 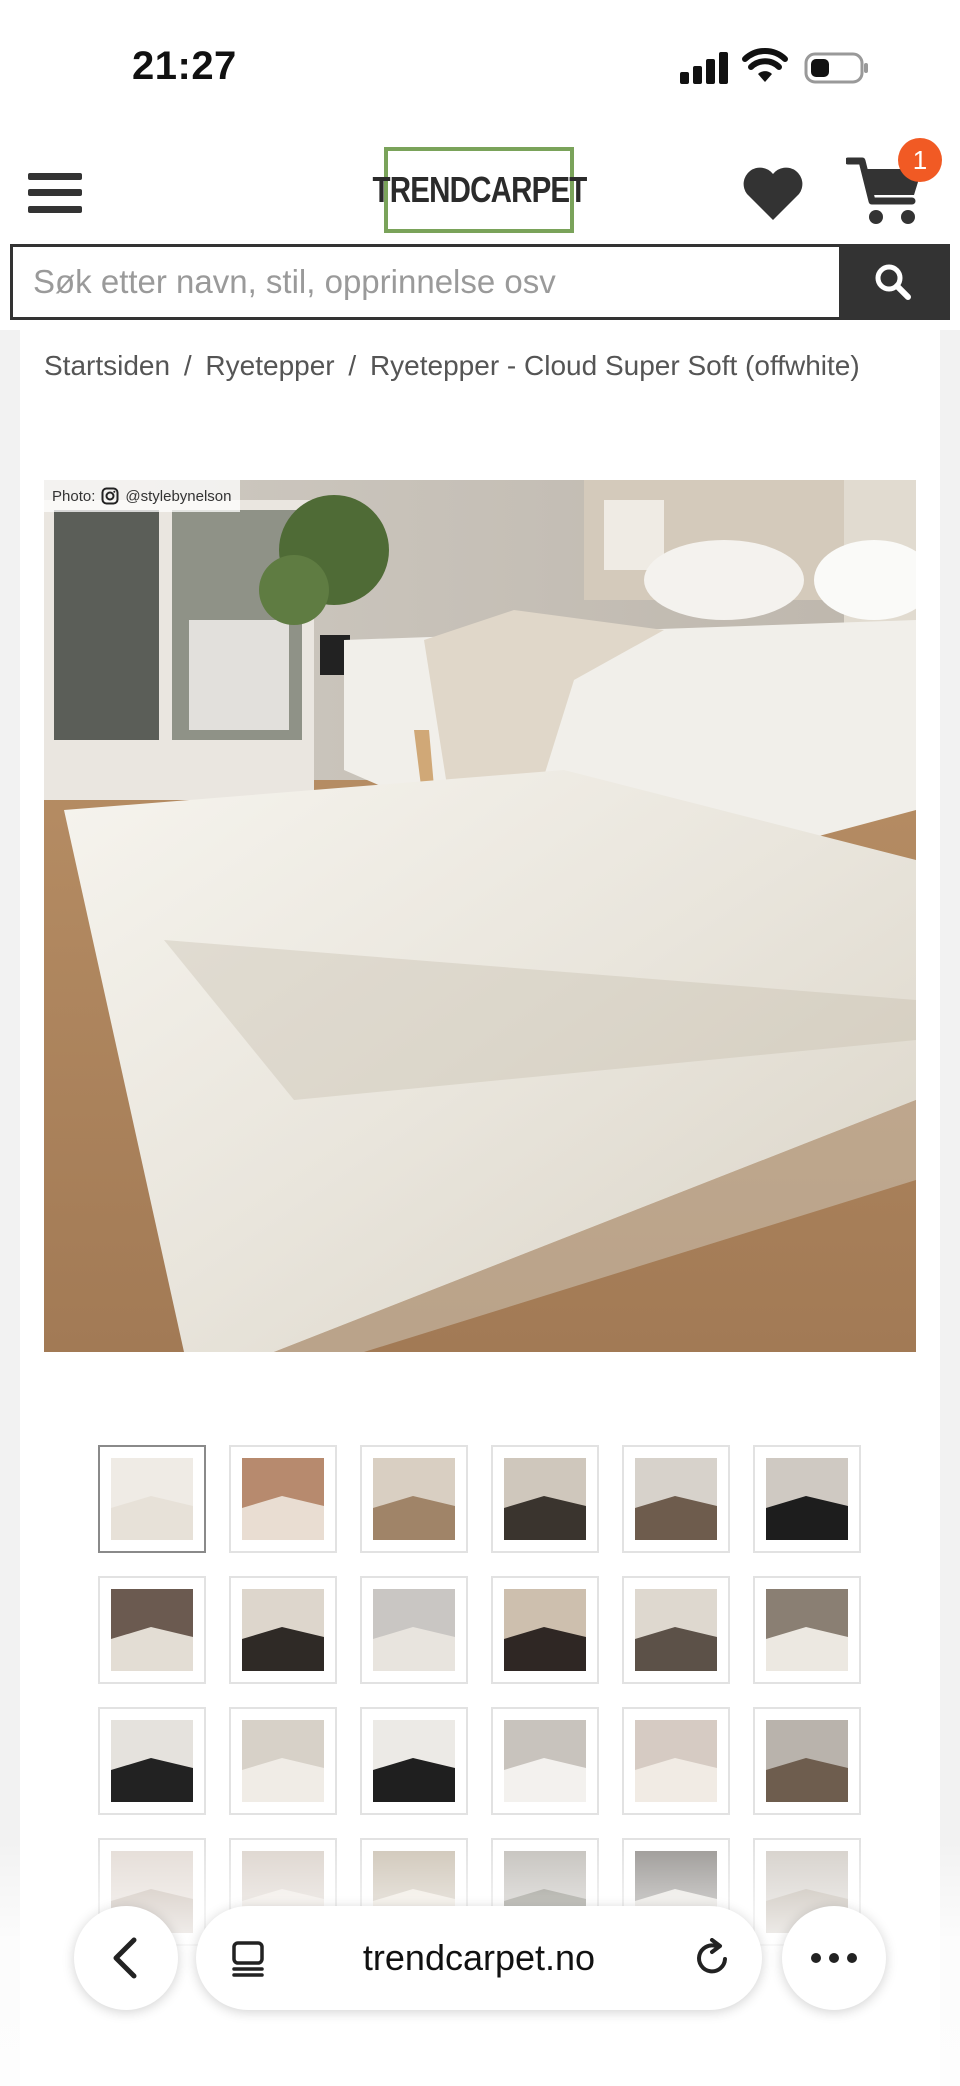 I want to click on site-header: TRENDCARPET, so click(x=480, y=190).